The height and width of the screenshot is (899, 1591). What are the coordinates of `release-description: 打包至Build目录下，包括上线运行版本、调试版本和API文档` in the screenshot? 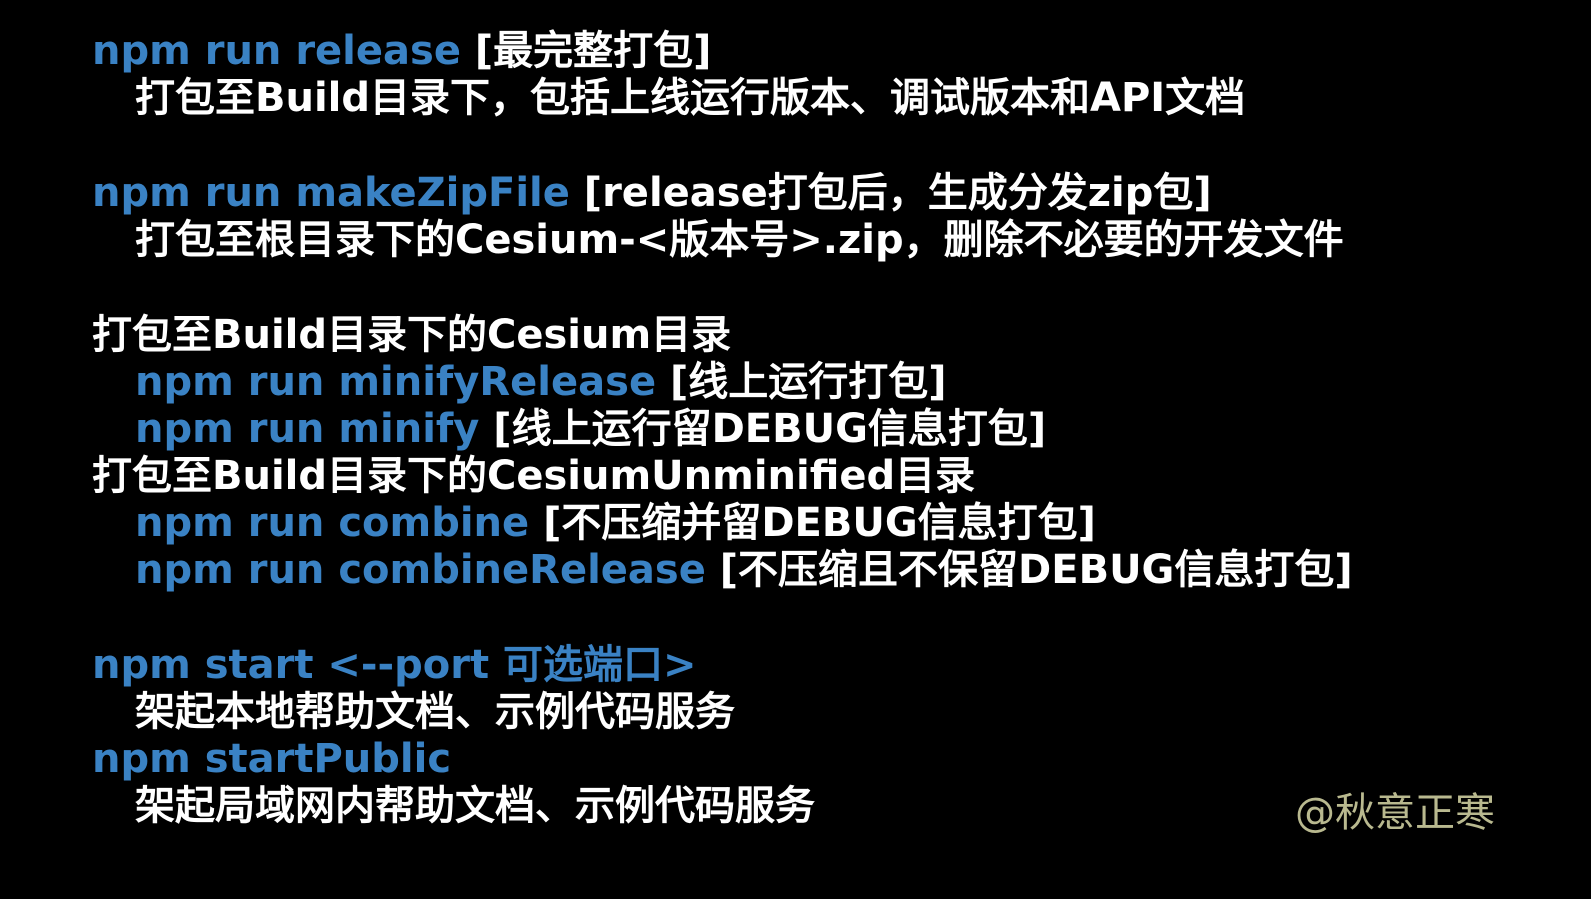 It's located at (690, 98).